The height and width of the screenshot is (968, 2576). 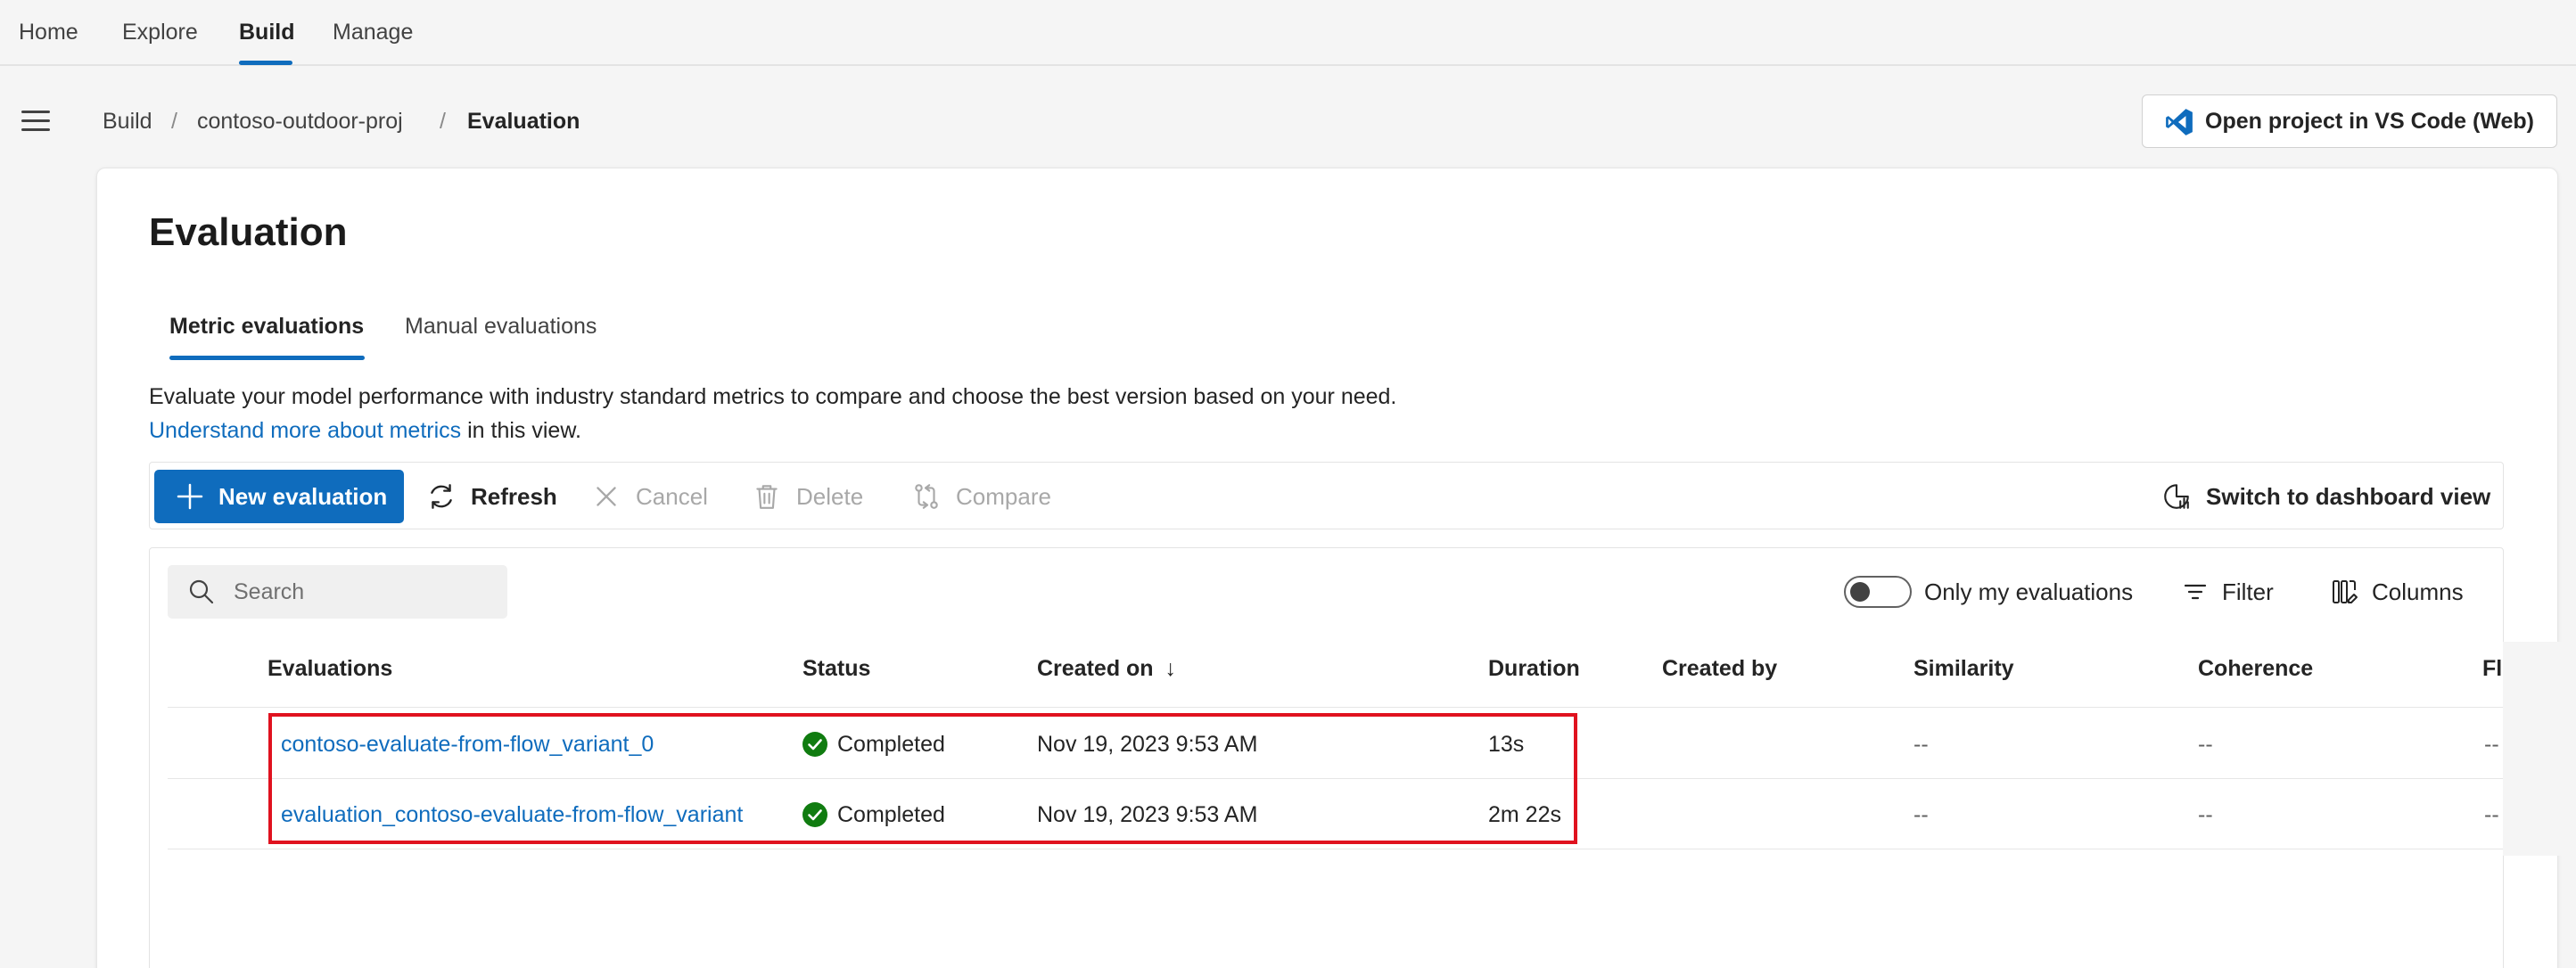 I want to click on switch-dashboard-label: Switch to dashboard view, so click(x=2348, y=497).